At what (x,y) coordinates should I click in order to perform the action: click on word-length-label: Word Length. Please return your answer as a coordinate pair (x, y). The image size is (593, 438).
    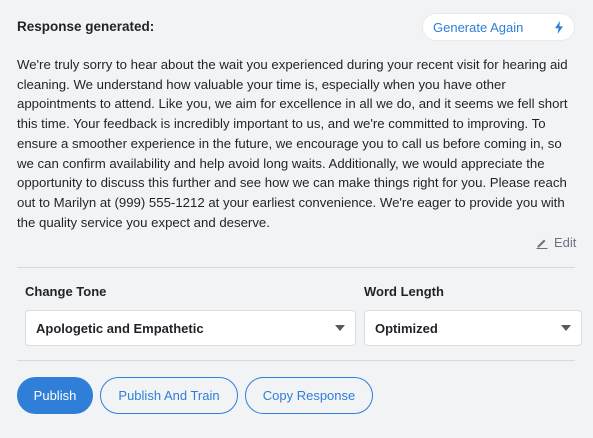
    Looking at the image, I should click on (404, 291).